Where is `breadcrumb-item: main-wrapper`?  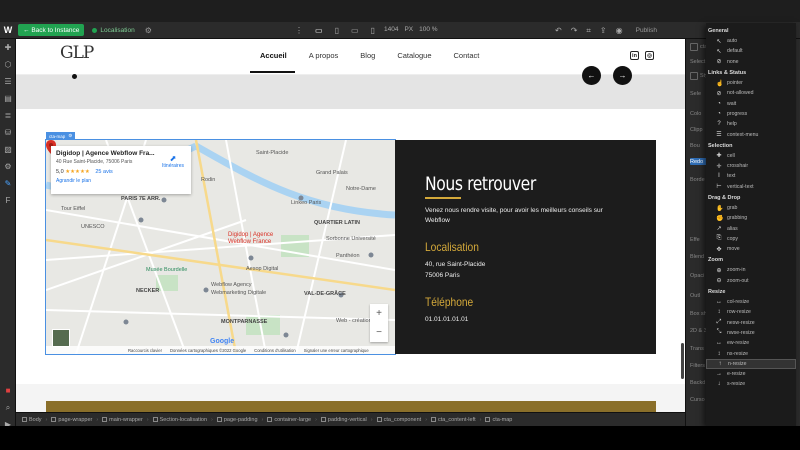
breadcrumb-item: main-wrapper is located at coordinates (122, 420).